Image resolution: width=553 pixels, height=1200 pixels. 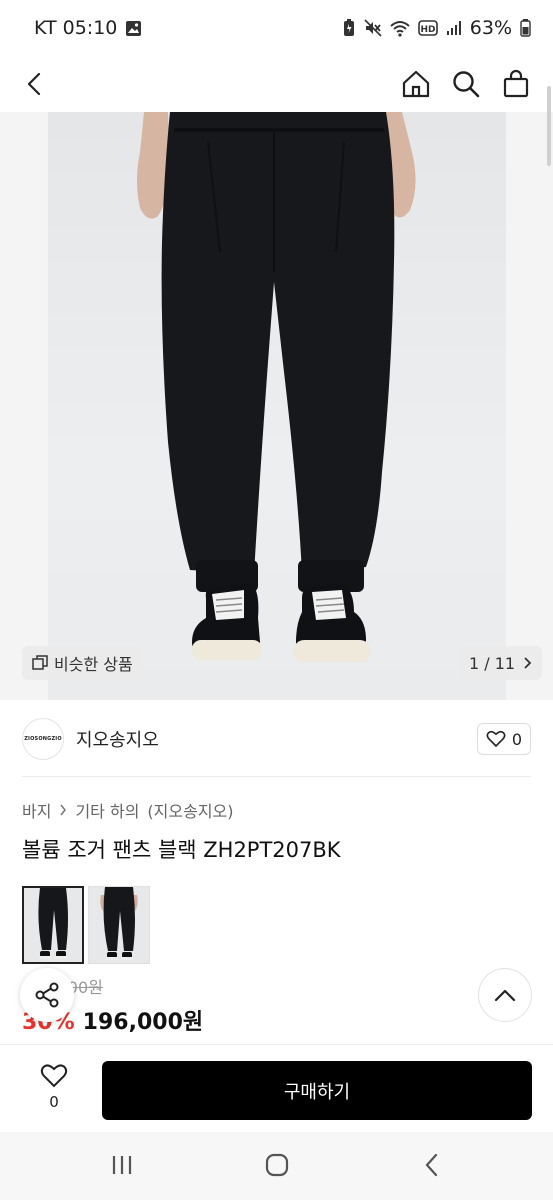 What do you see at coordinates (181, 850) in the screenshot?
I see `product-title: 볼륨 조거 팬츠 블랙 ZH2PT207BK` at bounding box center [181, 850].